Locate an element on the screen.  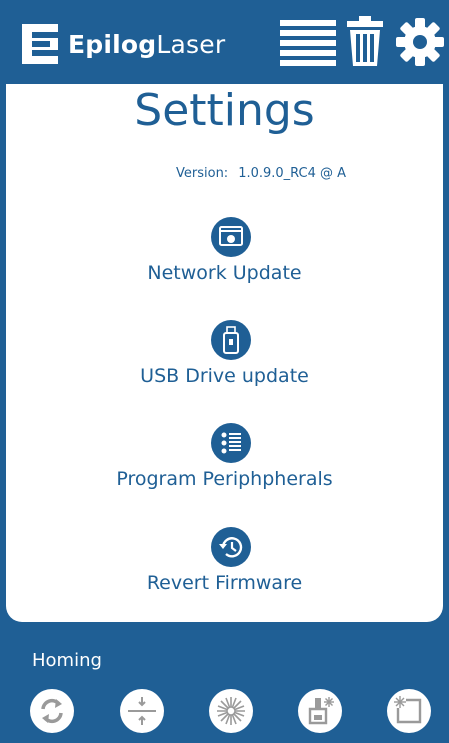
list-icon is located at coordinates (308, 42).